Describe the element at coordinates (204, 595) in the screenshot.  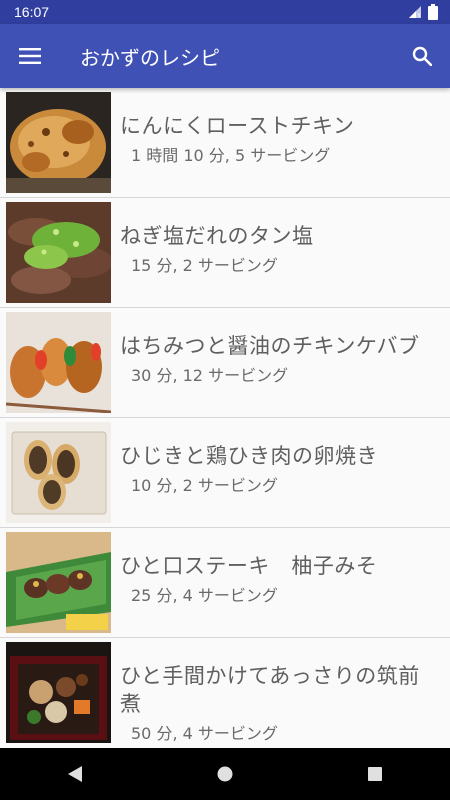
I see `recipe-meta: 25 分, 4 サービング` at that location.